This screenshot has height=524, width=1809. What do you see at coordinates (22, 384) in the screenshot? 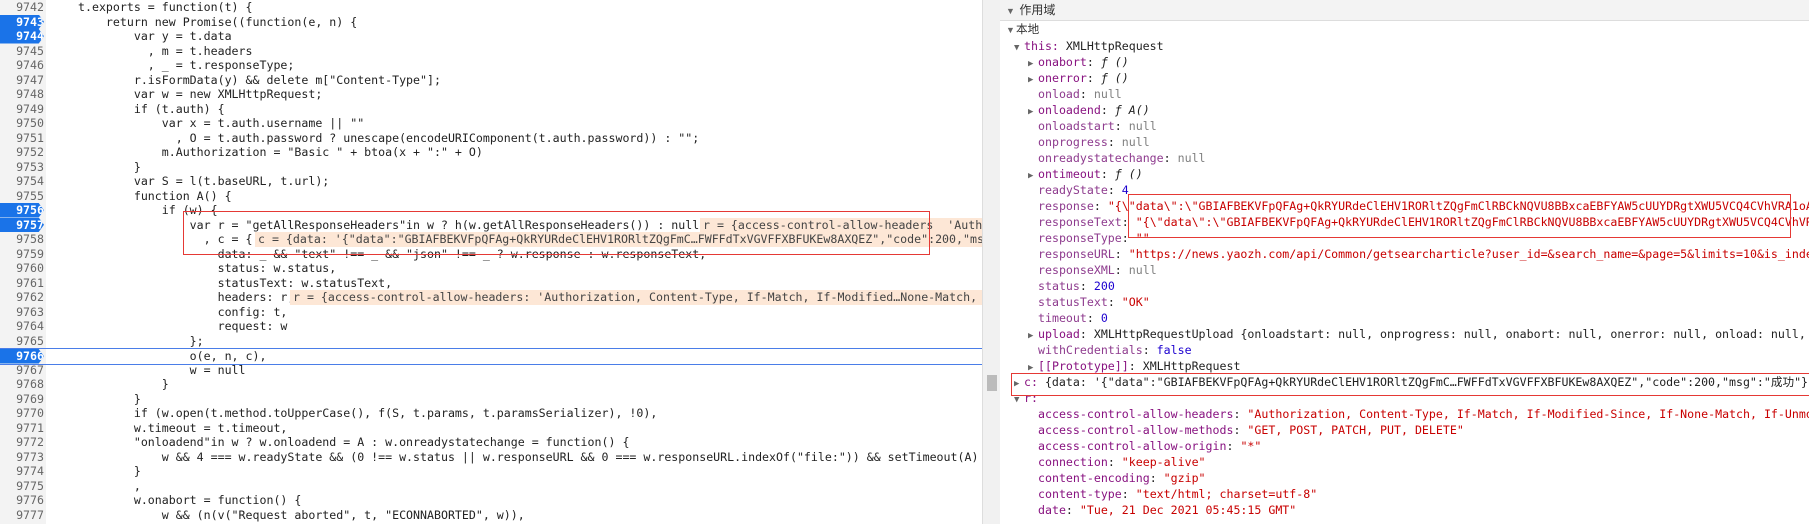
I see `line-number: 9768` at bounding box center [22, 384].